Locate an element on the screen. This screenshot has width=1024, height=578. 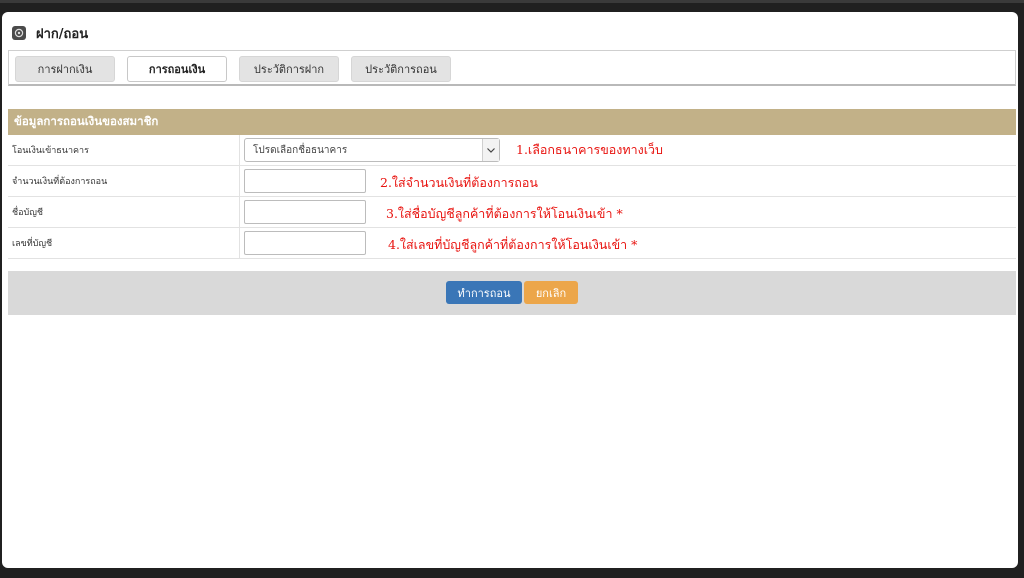
withdraw-button: ทำการถอน is located at coordinates (484, 292).